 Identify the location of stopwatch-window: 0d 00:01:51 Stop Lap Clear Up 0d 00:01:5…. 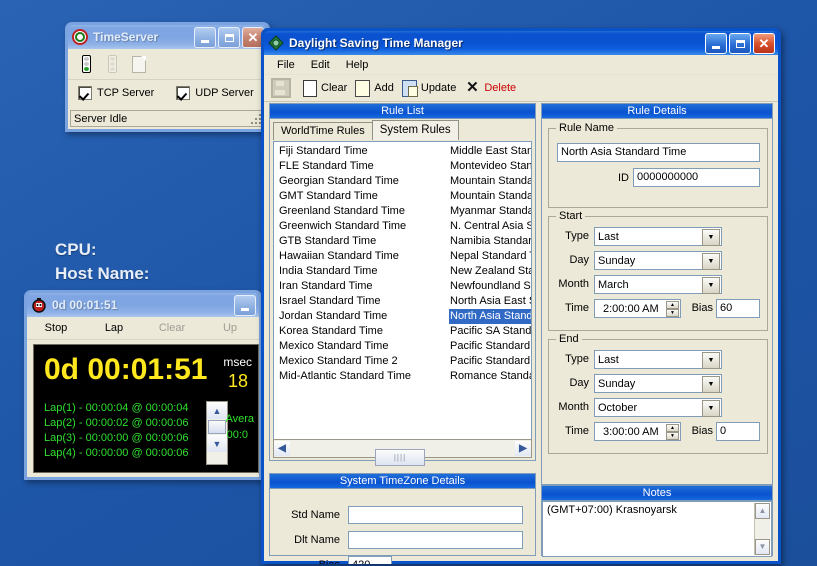
(143, 385).